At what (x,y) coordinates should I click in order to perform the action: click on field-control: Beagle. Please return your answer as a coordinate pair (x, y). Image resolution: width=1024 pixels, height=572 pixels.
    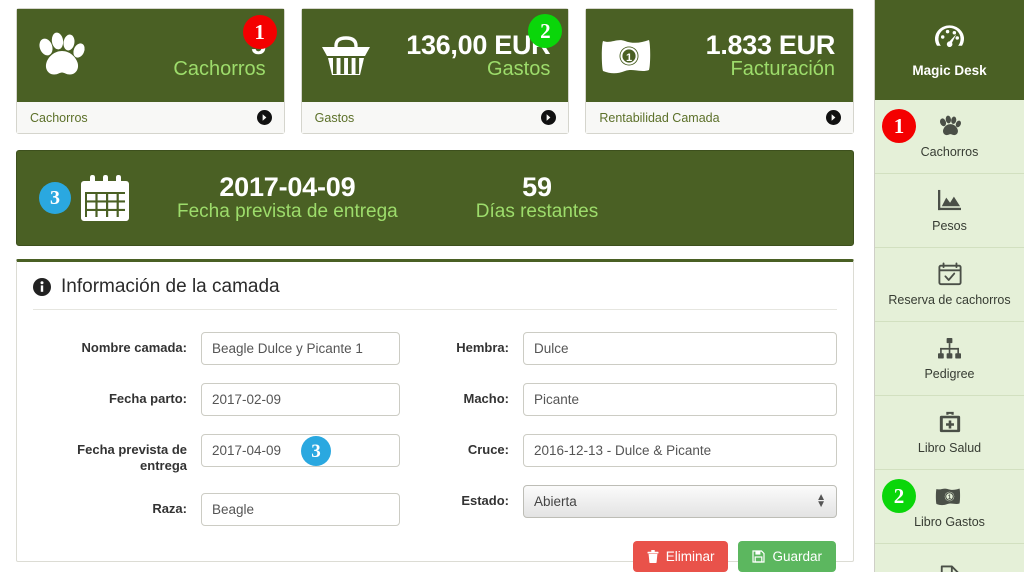
    Looking at the image, I should click on (311, 509).